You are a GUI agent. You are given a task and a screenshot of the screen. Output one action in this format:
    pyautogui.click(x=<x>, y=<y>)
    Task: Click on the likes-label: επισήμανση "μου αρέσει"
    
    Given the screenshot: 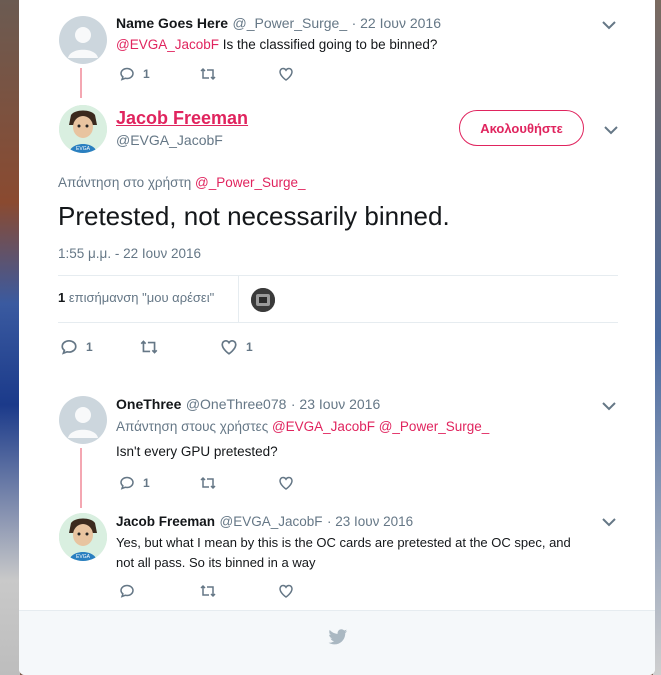 What is the action you would take?
    pyautogui.click(x=140, y=297)
    